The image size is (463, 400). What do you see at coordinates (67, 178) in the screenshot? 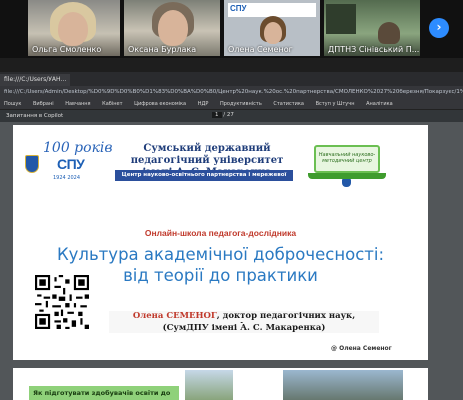
I see `logo-years: 1924 2024` at bounding box center [67, 178].